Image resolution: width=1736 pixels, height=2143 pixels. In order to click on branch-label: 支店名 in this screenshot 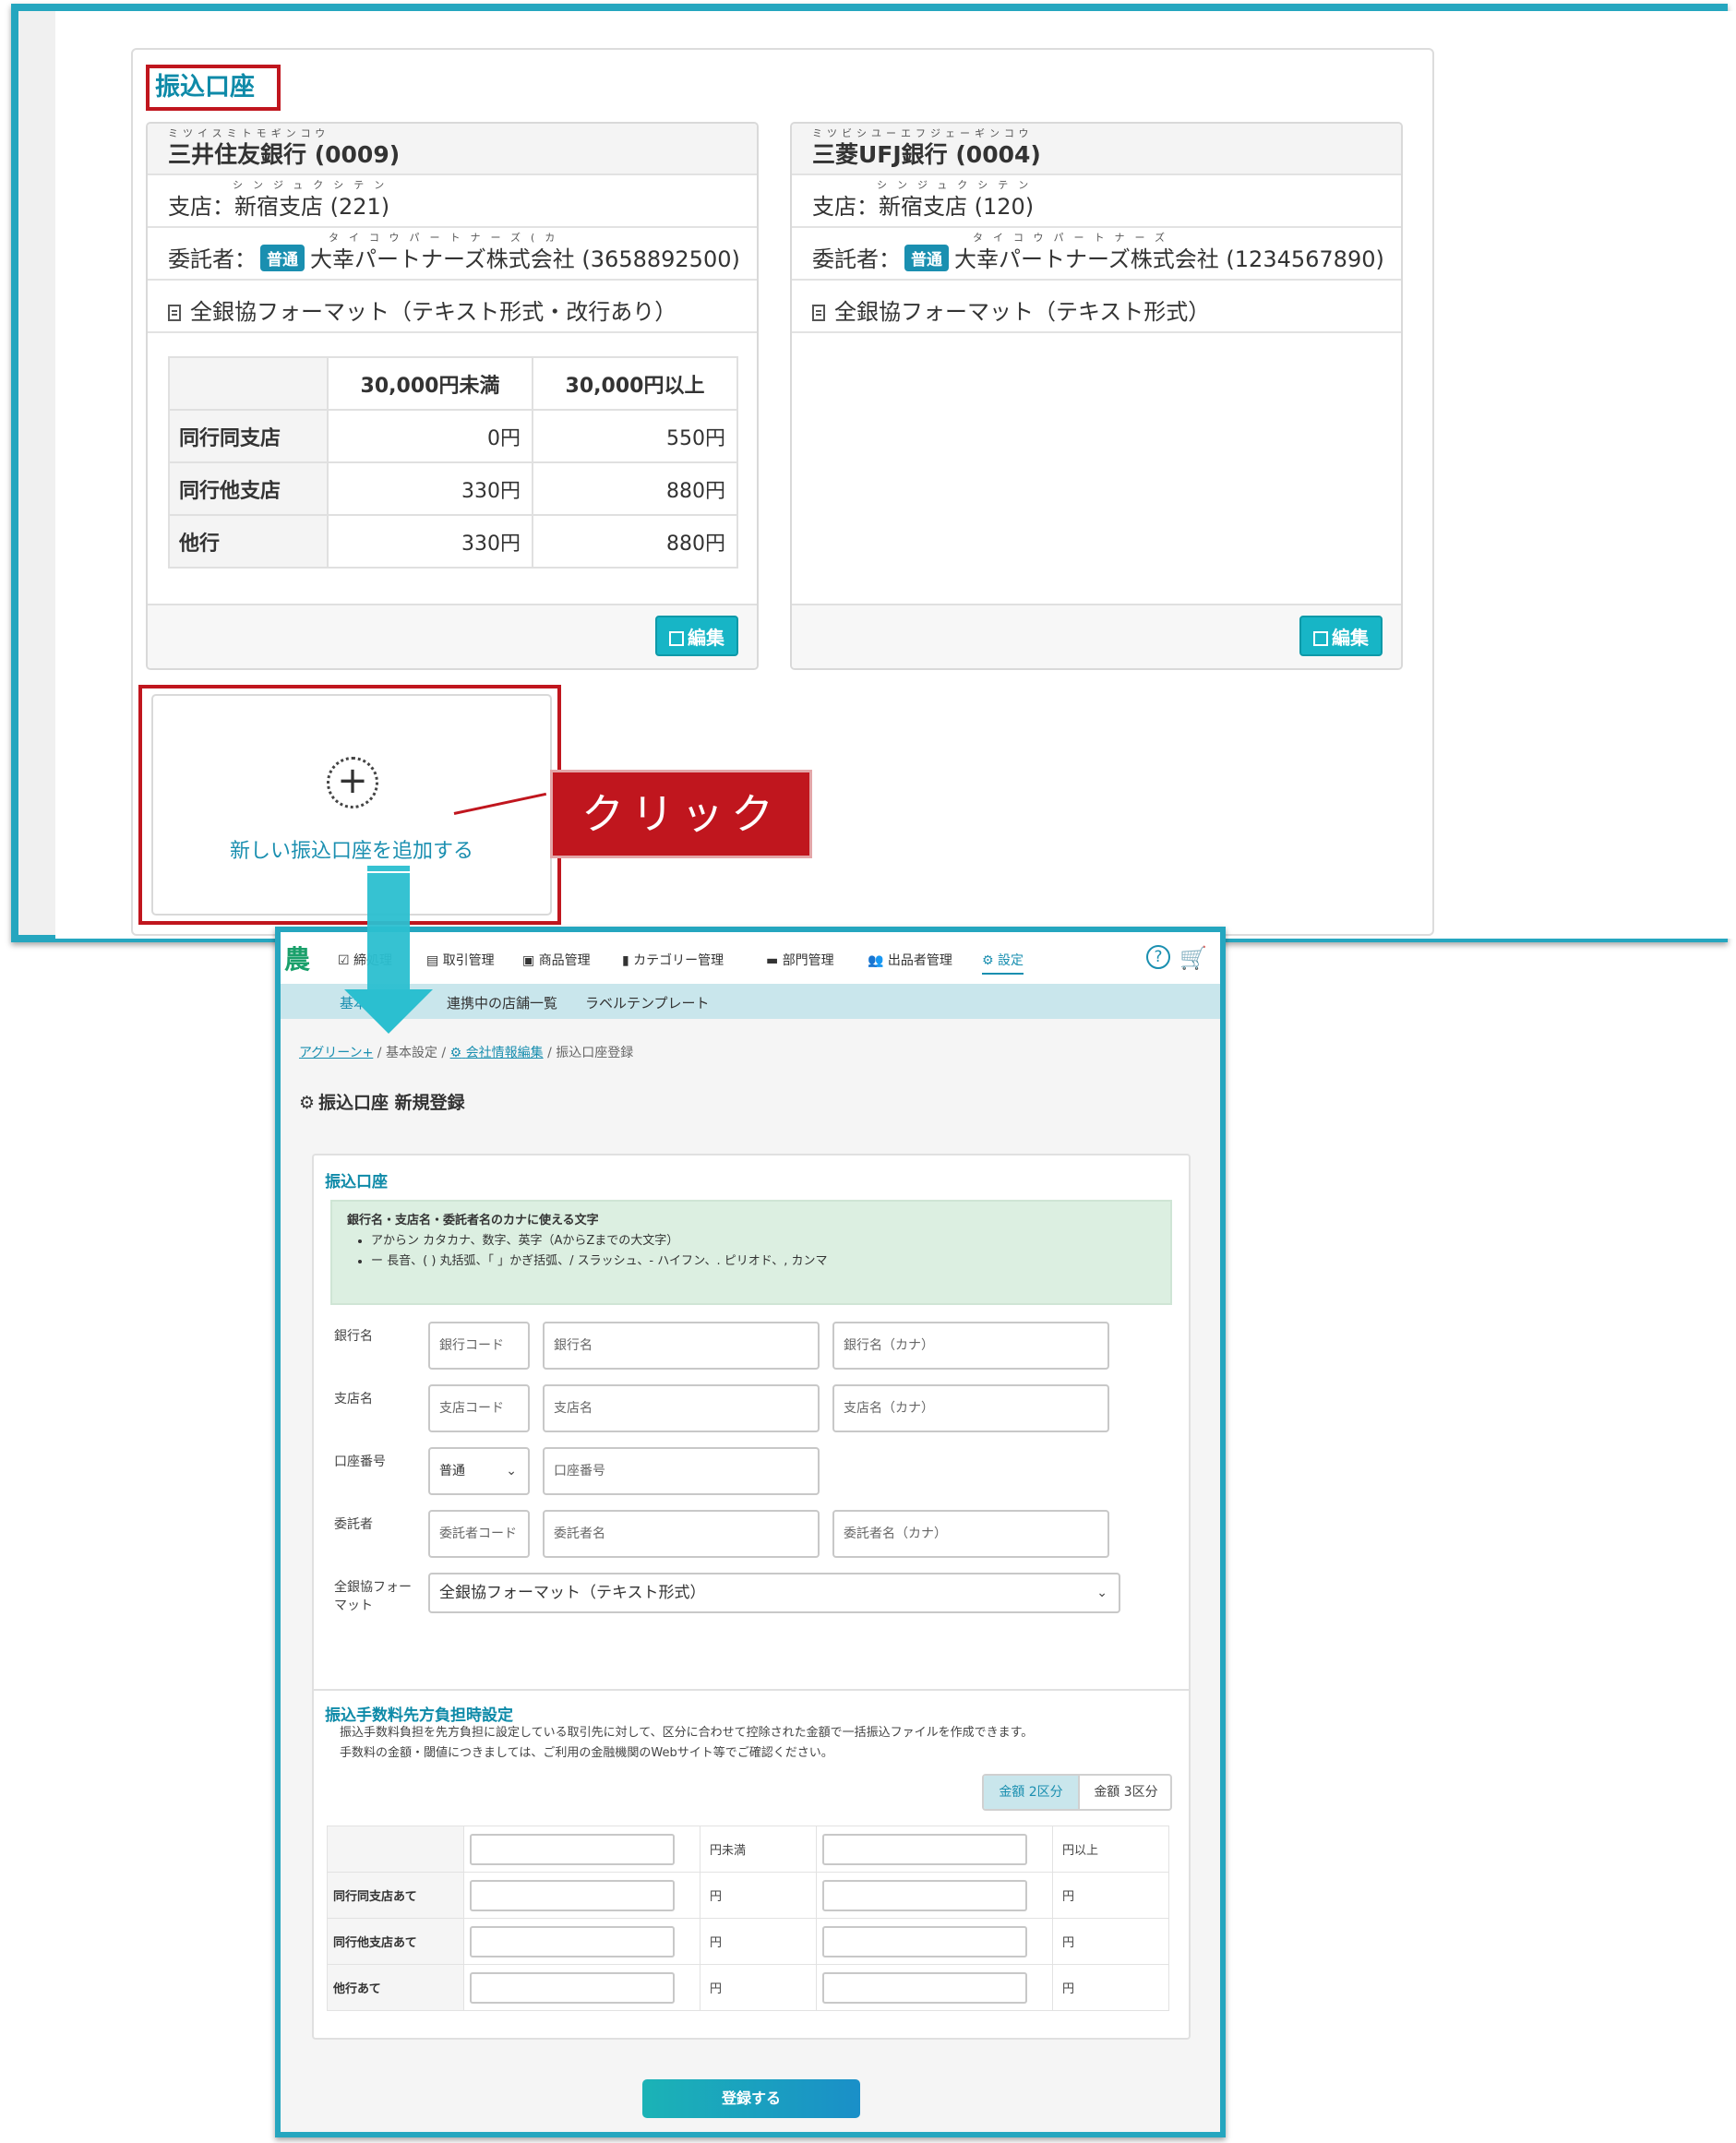, I will do `click(354, 1399)`.